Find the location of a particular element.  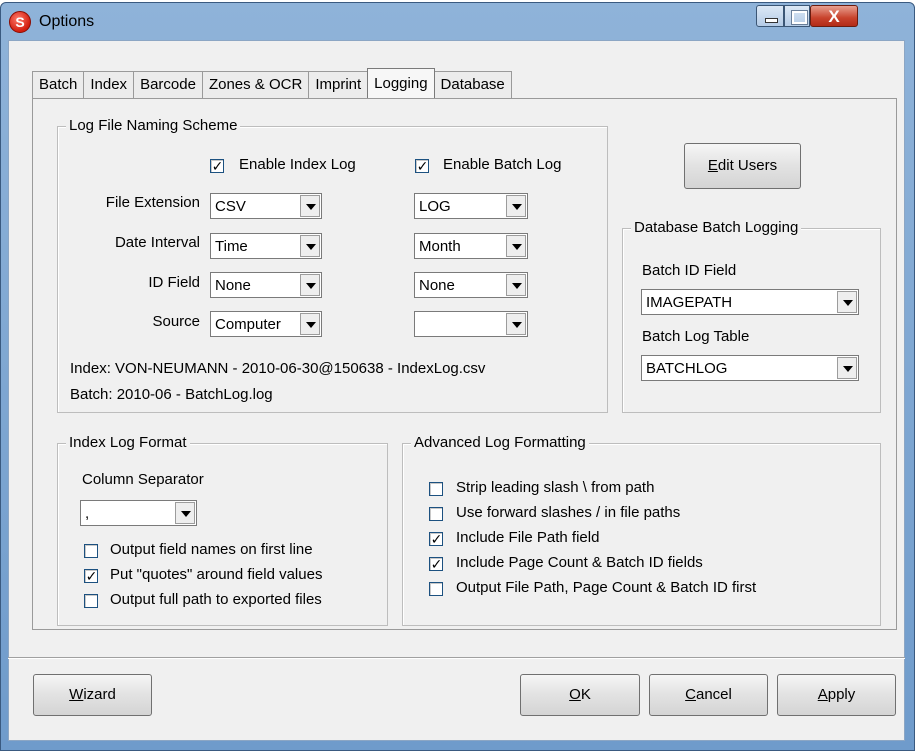

index-source-select: Computer is located at coordinates (266, 324).